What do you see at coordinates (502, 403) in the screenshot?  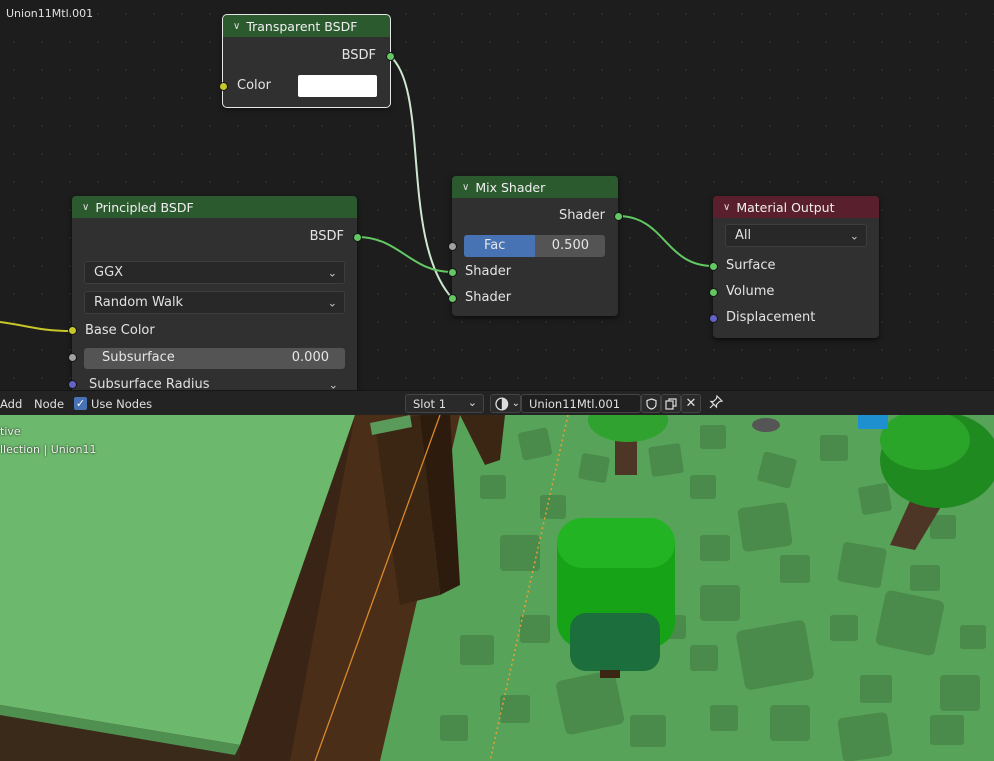 I see `material-sphere-icon` at bounding box center [502, 403].